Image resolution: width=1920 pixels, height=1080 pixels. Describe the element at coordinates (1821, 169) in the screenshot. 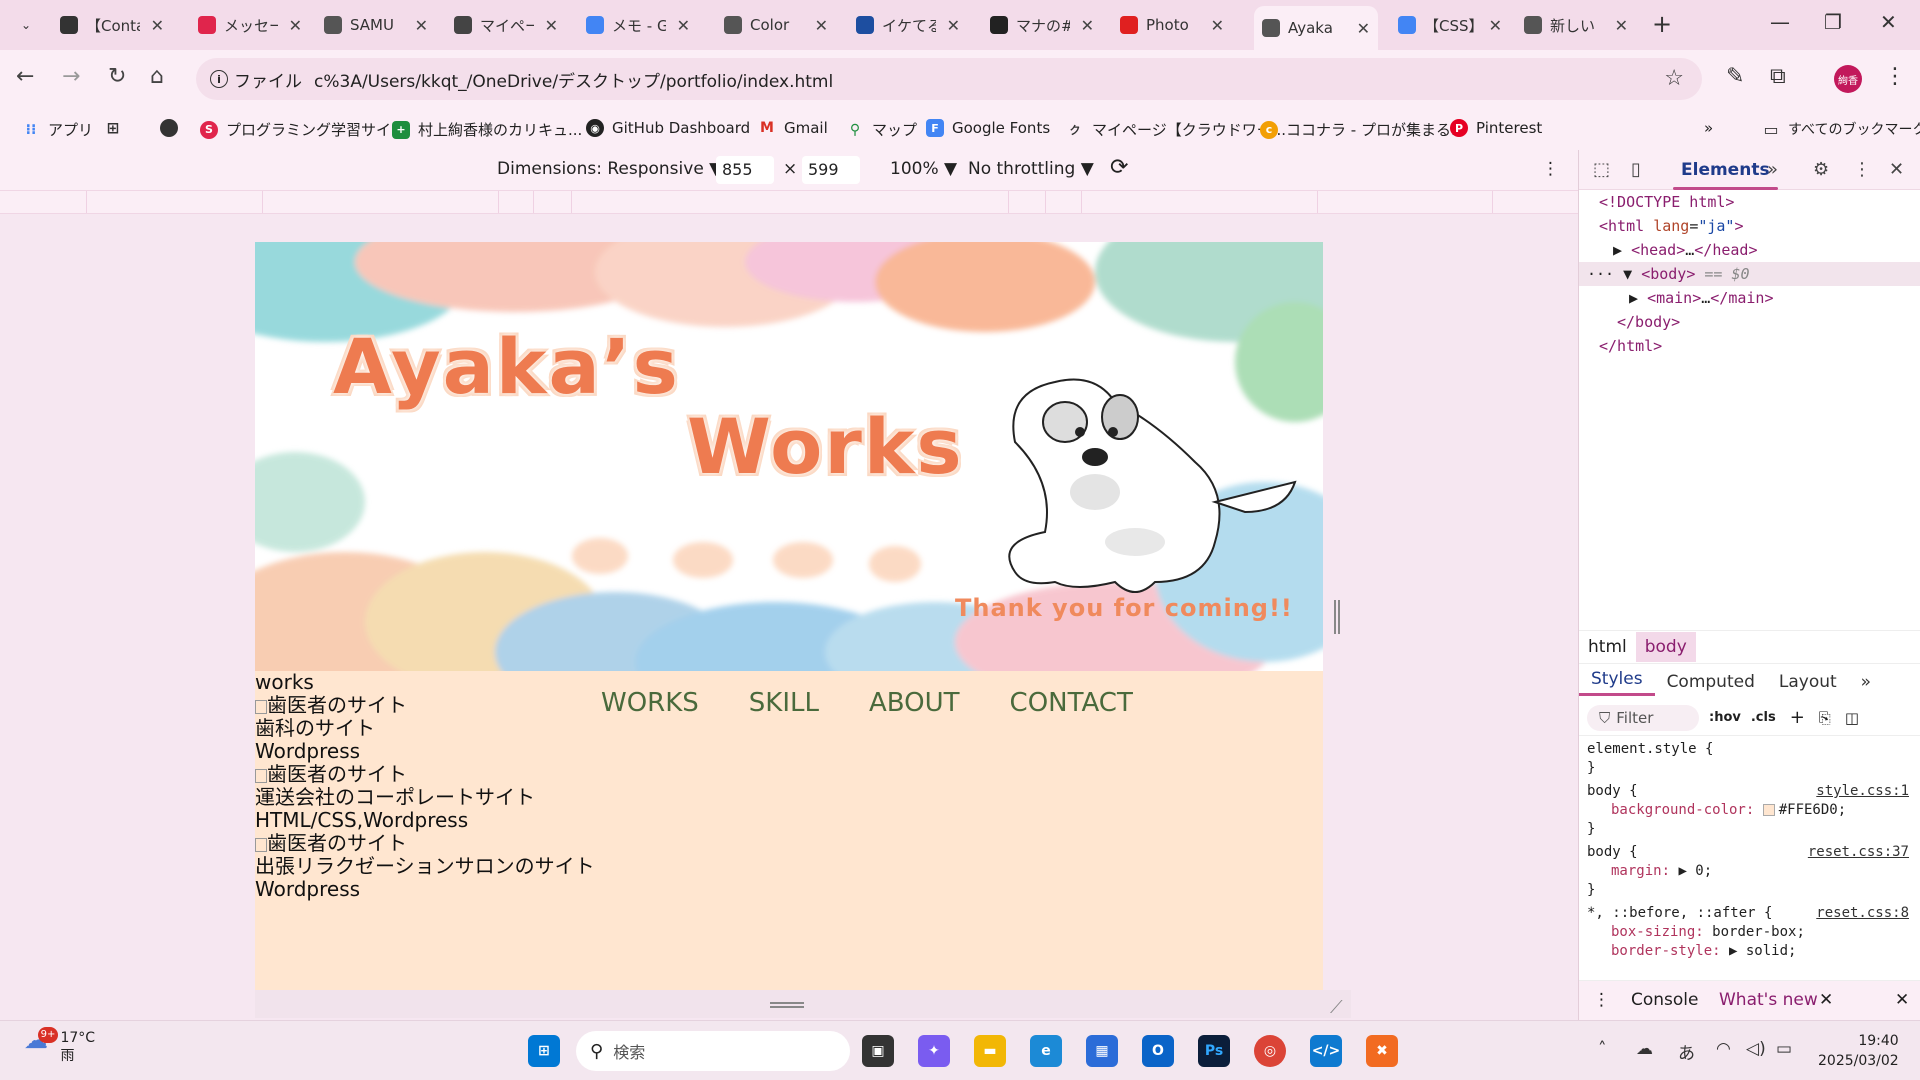

I see `settings-gear-icon: ⚙` at that location.